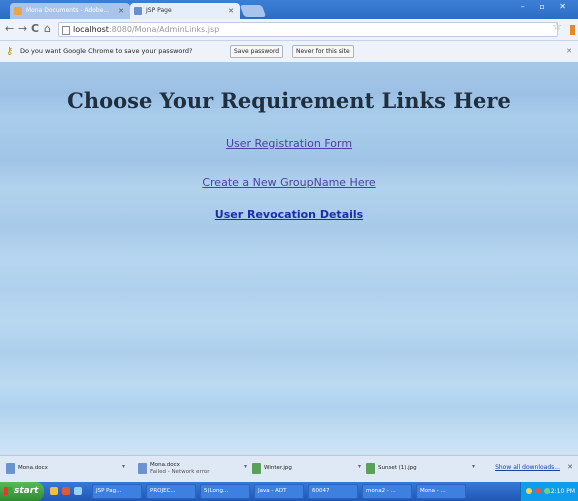  I want to click on address-bar: localhost:8080/Mona/AdminLinks.jsp, so click(308, 29).